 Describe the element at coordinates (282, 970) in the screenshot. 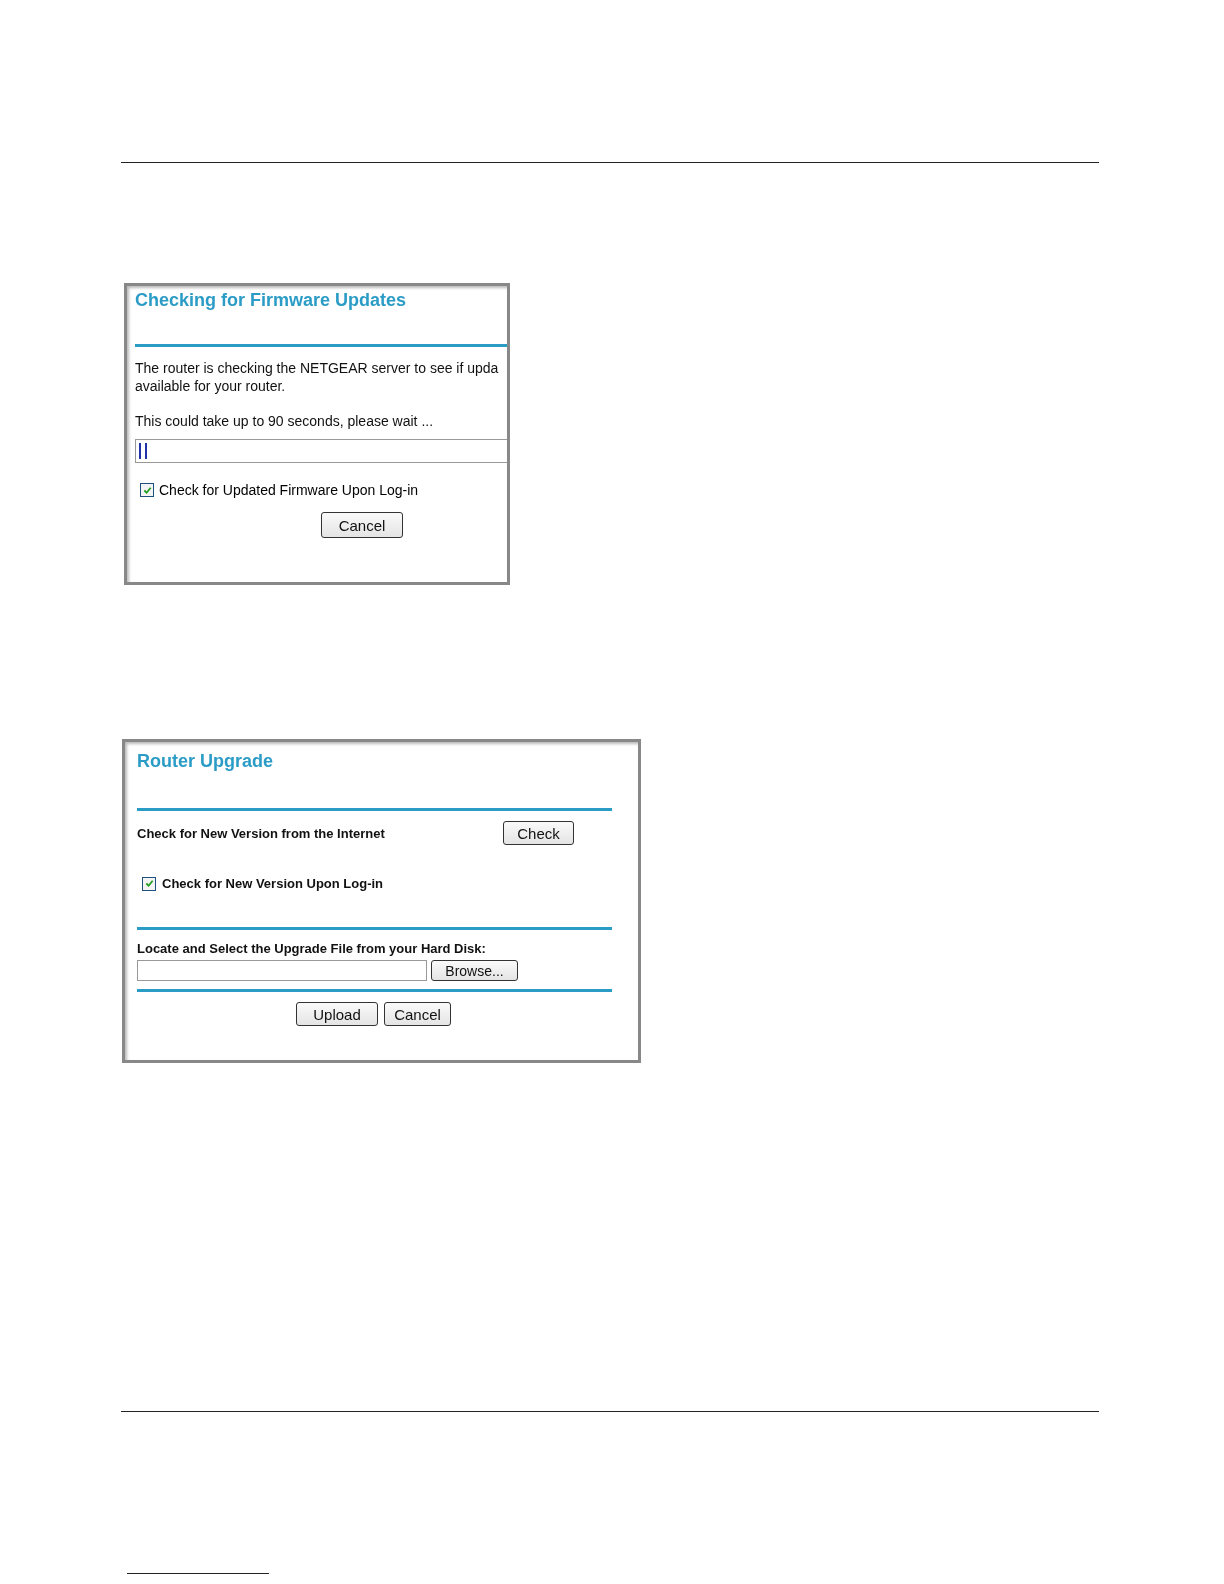

I see `file-path-field` at that location.